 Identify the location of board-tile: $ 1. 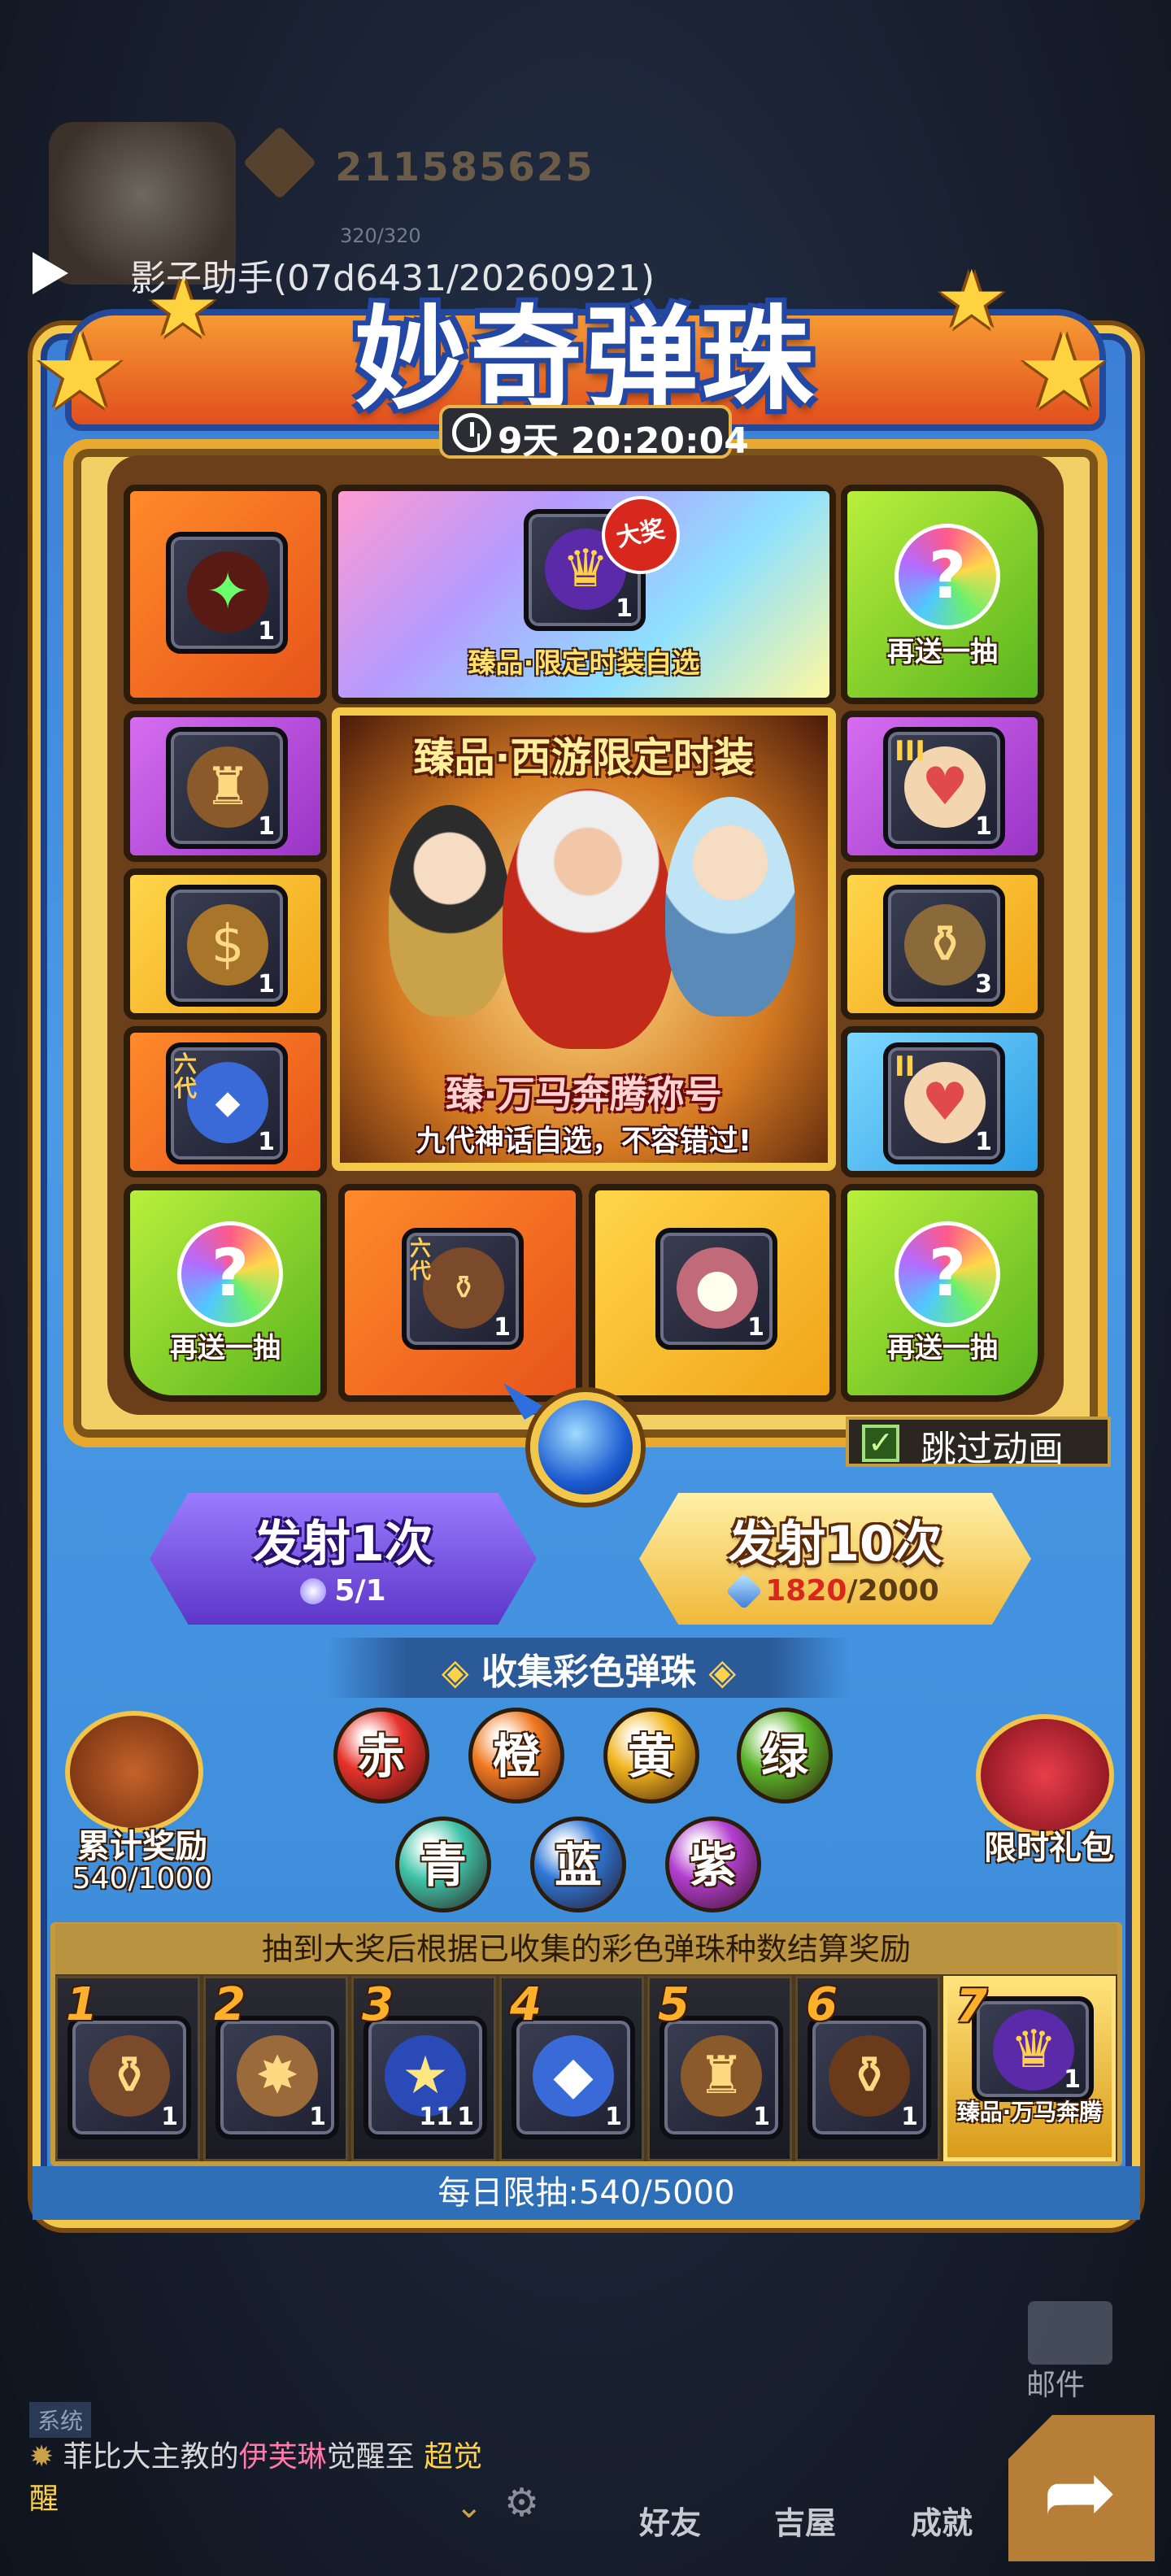
(226, 944).